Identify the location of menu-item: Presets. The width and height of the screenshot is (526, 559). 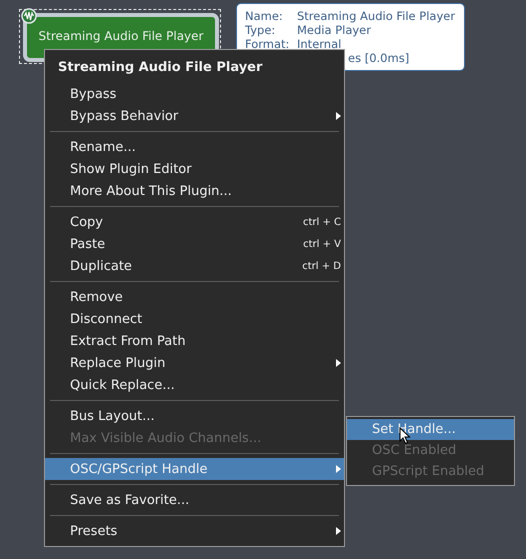
(194, 531).